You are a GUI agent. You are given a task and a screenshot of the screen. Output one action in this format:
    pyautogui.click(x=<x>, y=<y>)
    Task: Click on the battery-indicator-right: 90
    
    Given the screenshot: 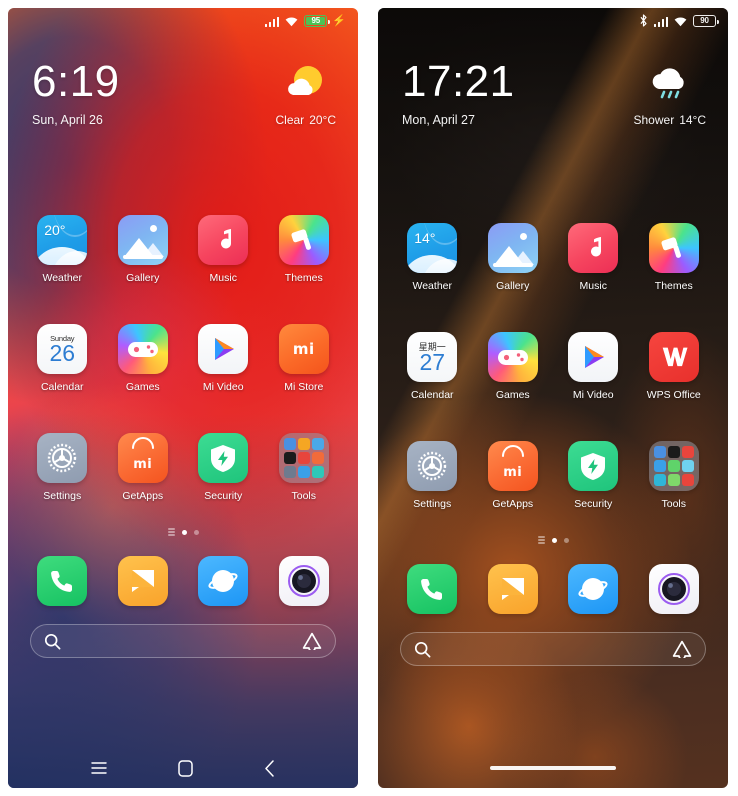 What is the action you would take?
    pyautogui.click(x=706, y=21)
    